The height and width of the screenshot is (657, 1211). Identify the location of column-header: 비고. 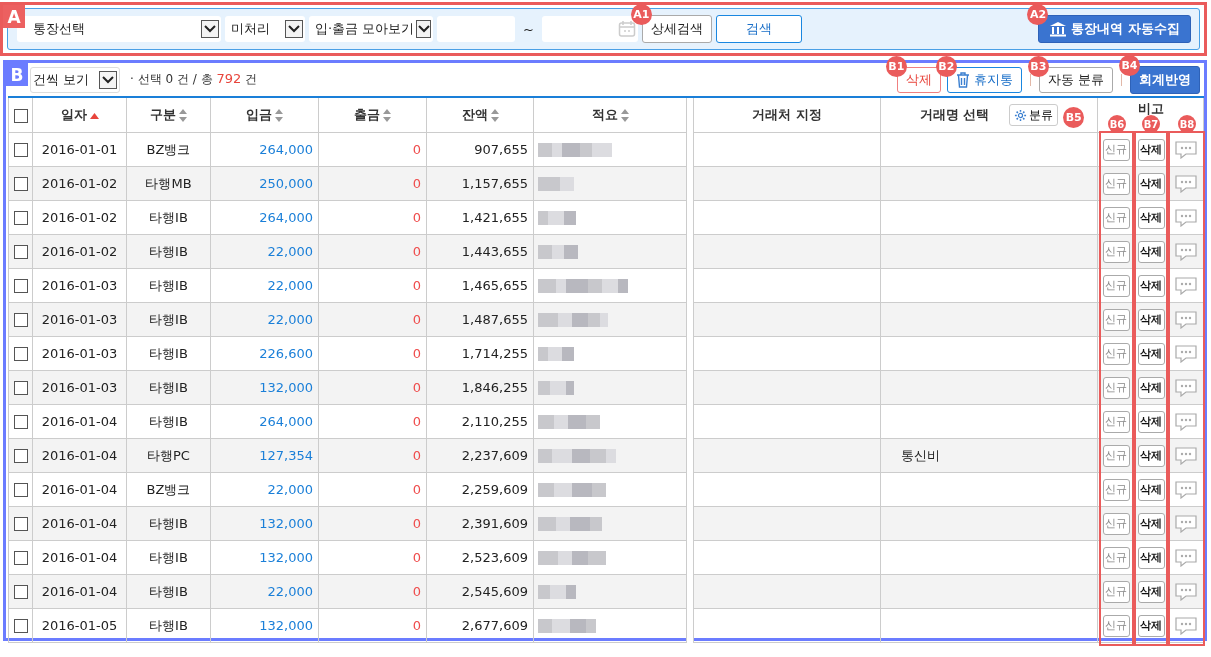
(1150, 108).